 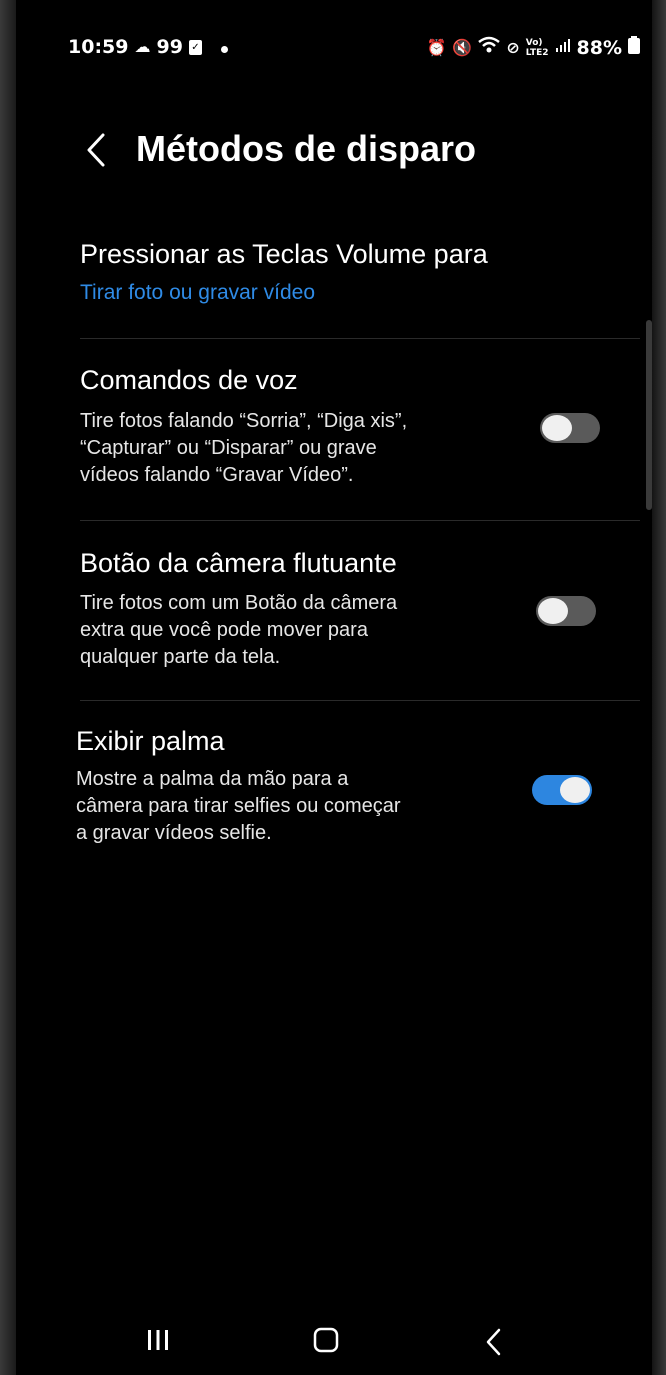 What do you see at coordinates (150, 741) in the screenshot?
I see `setting-title: Exibir palma` at bounding box center [150, 741].